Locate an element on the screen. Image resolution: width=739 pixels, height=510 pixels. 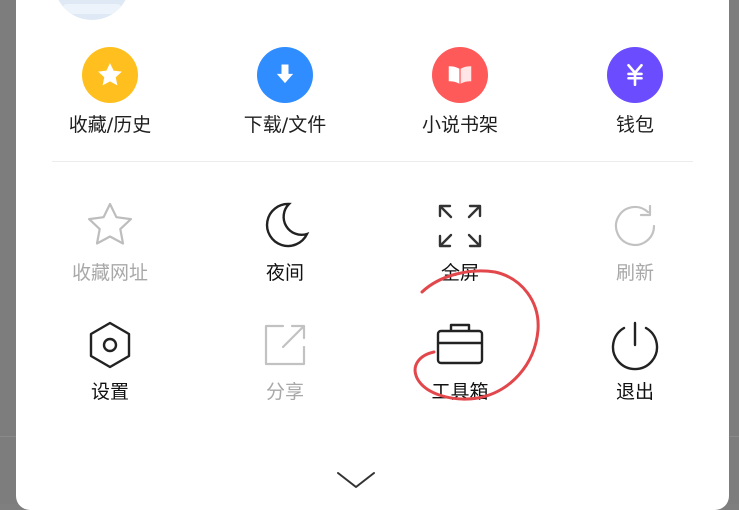
novel-shelf-button: 小说书架 is located at coordinates (460, 92).